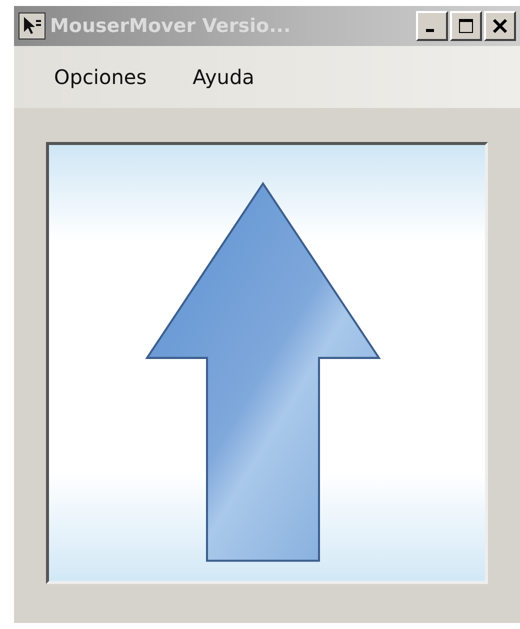 The height and width of the screenshot is (629, 520). Describe the element at coordinates (430, 30) in the screenshot. I see `minimize-icon` at that location.